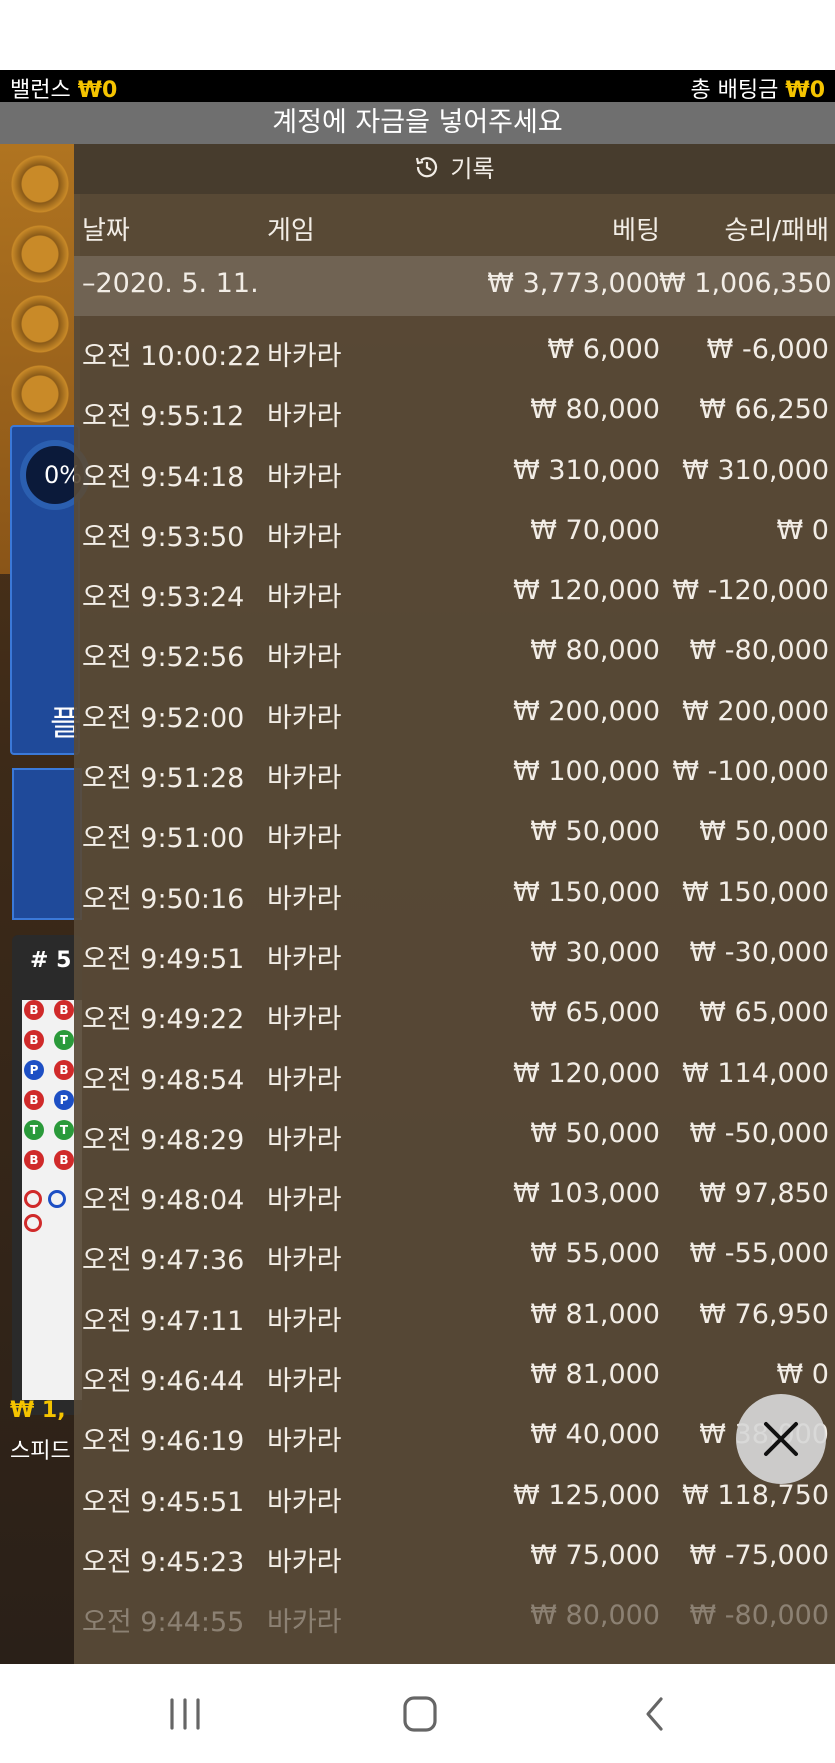  I want to click on row-result: ₩ 150,000, so click(755, 892).